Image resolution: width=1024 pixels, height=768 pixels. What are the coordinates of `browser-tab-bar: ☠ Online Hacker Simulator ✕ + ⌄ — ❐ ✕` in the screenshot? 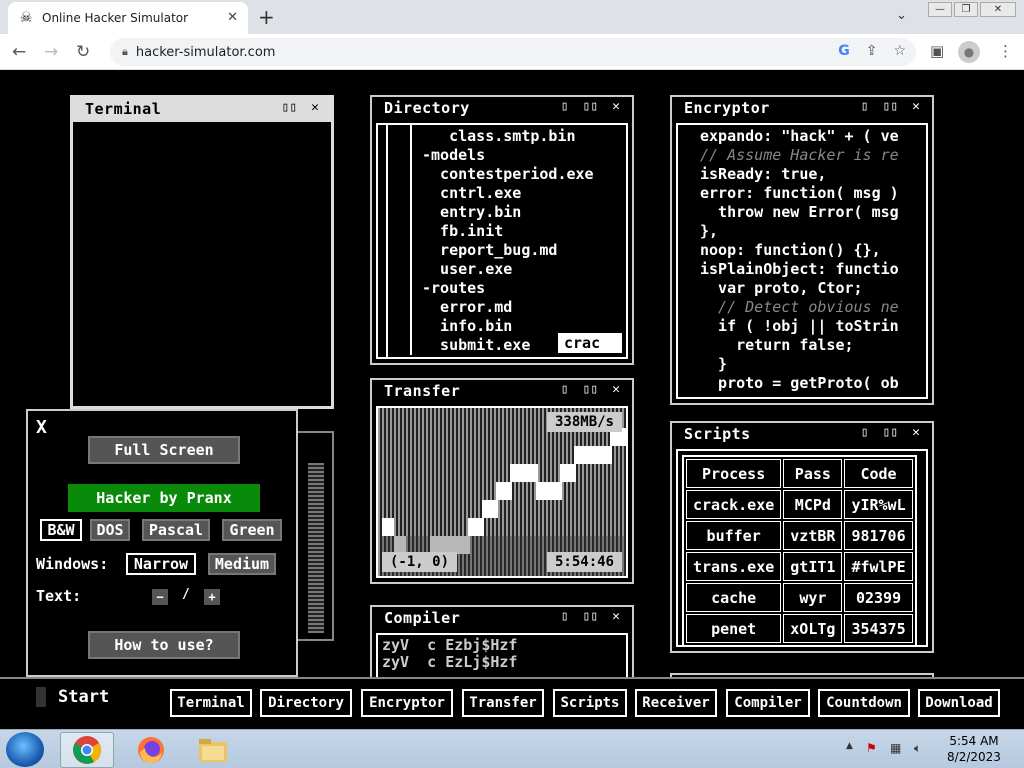 It's located at (512, 17).